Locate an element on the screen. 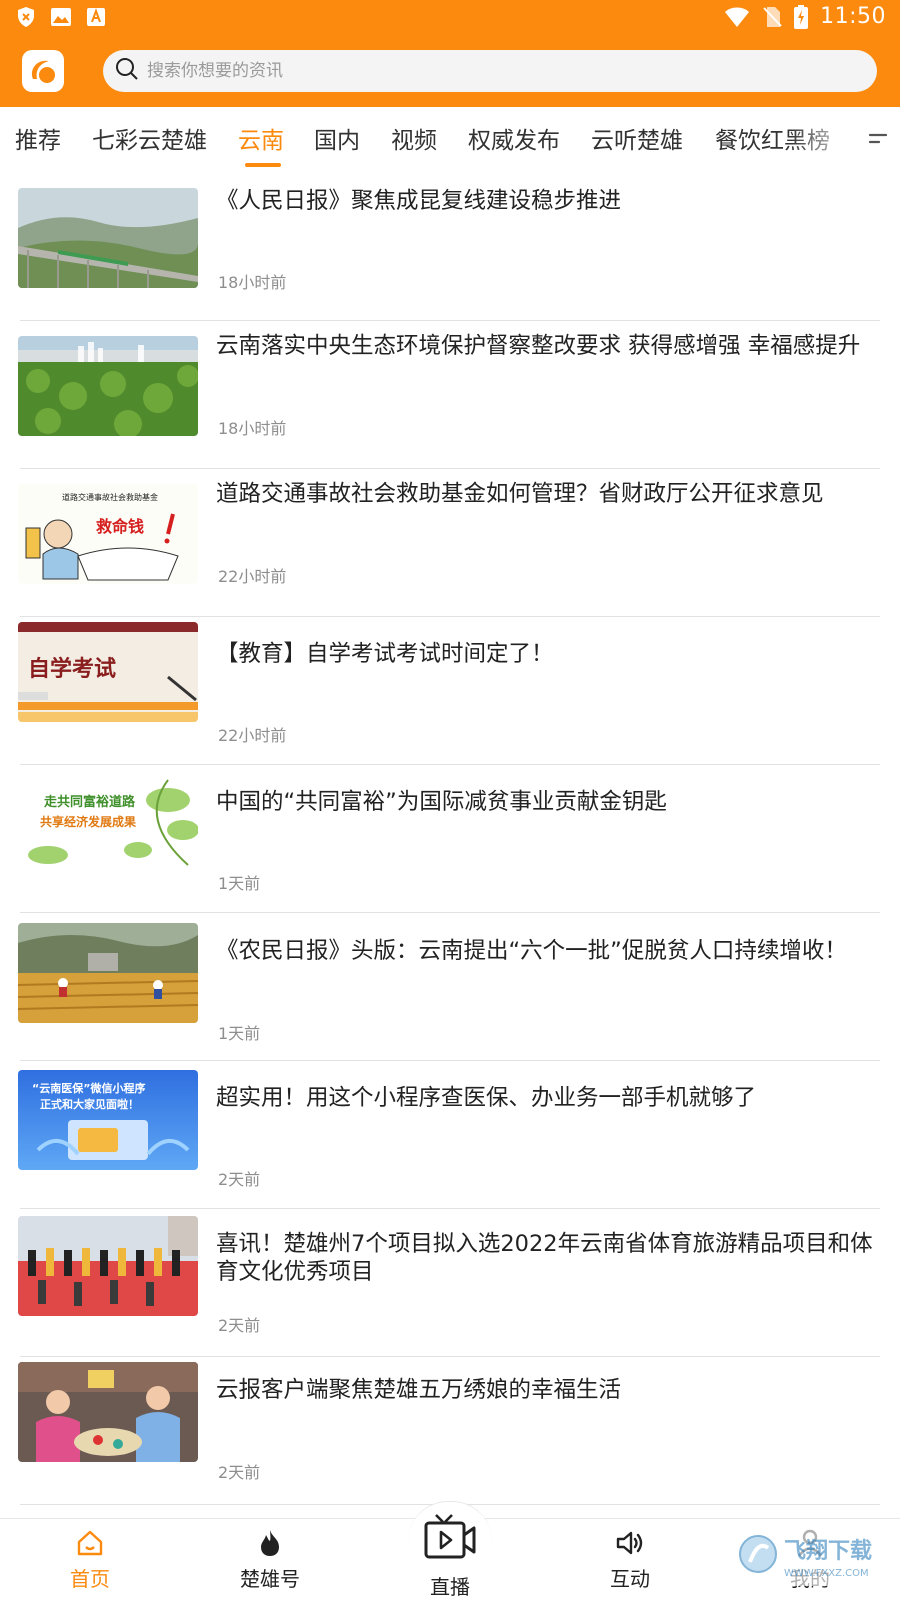 This screenshot has width=900, height=1600. thumb-caption-1: “云南医保”微信小程序 is located at coordinates (88, 1088).